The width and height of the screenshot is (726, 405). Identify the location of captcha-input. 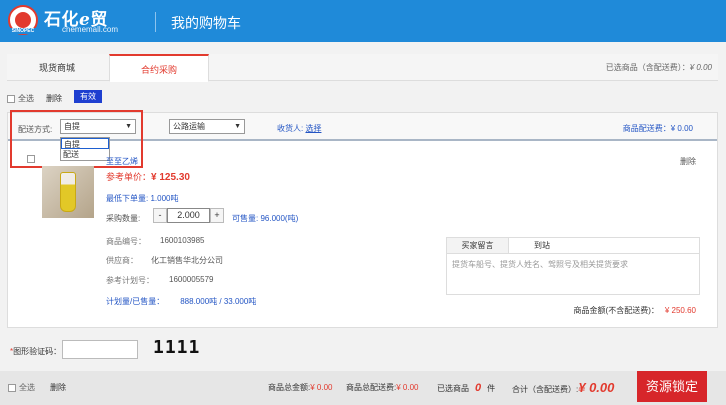
(100, 349).